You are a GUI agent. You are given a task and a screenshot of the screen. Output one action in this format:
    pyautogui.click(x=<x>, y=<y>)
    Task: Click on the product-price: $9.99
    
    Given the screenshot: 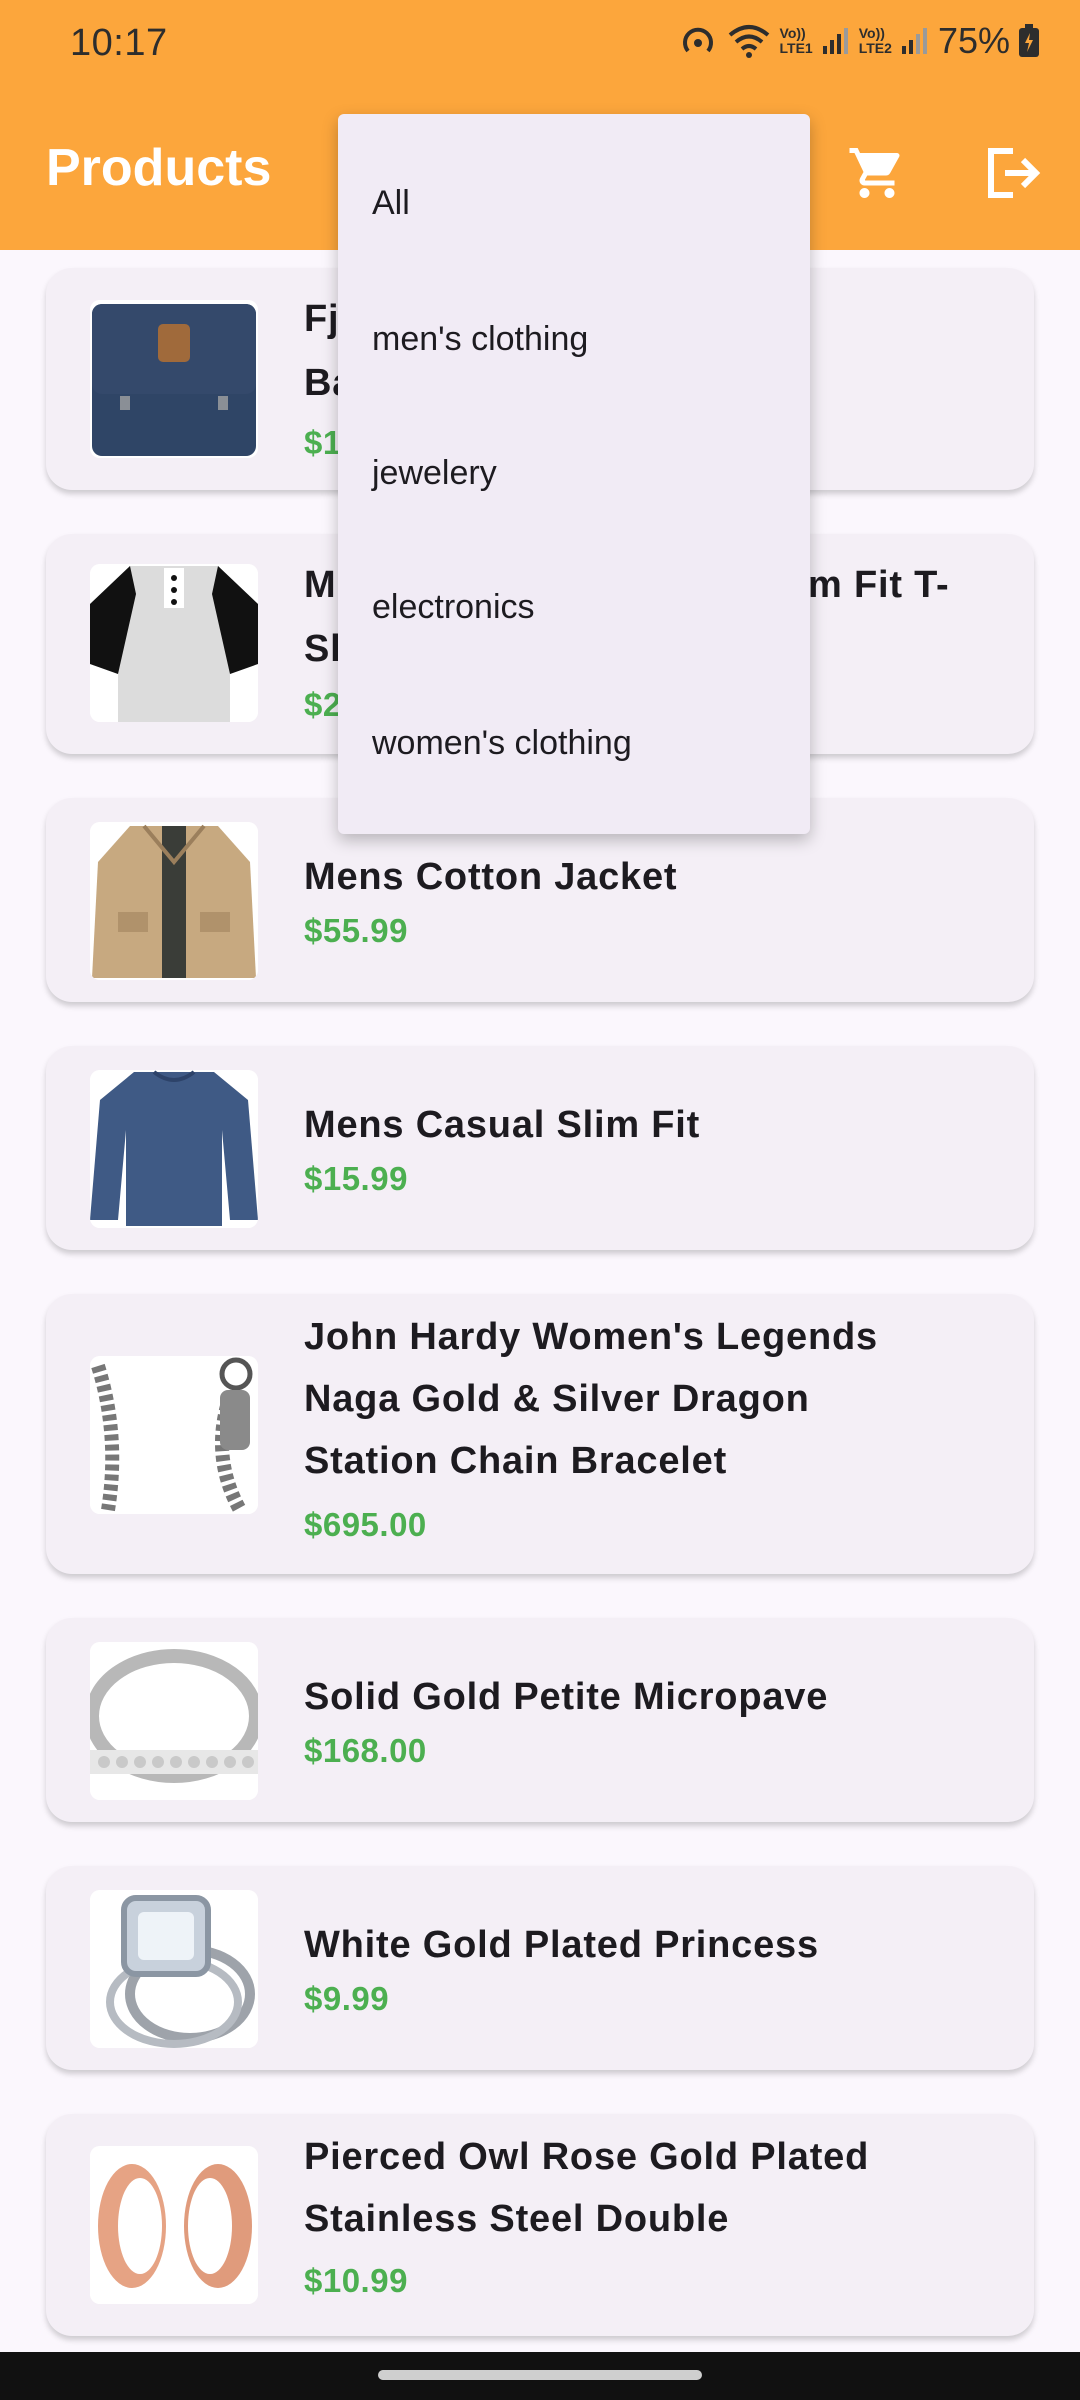 What is the action you would take?
    pyautogui.click(x=347, y=1998)
    